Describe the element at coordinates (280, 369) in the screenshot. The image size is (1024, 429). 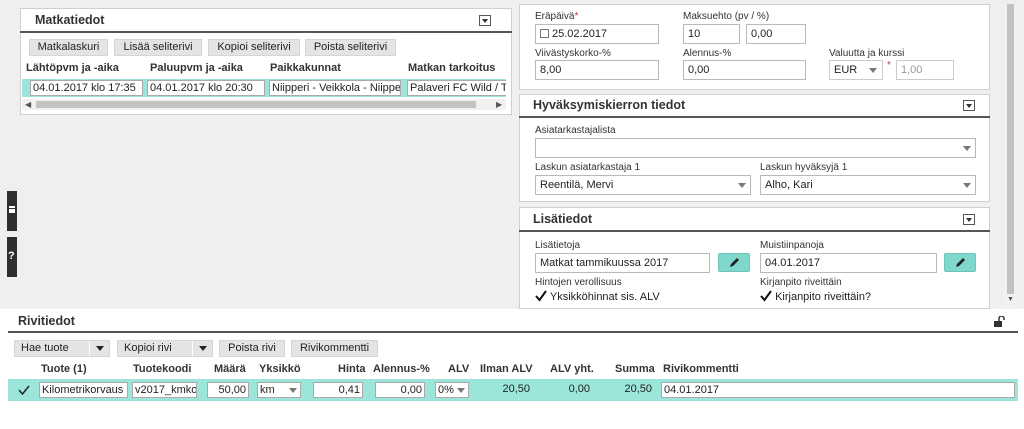
I see `col-unit: Yksikkö` at that location.